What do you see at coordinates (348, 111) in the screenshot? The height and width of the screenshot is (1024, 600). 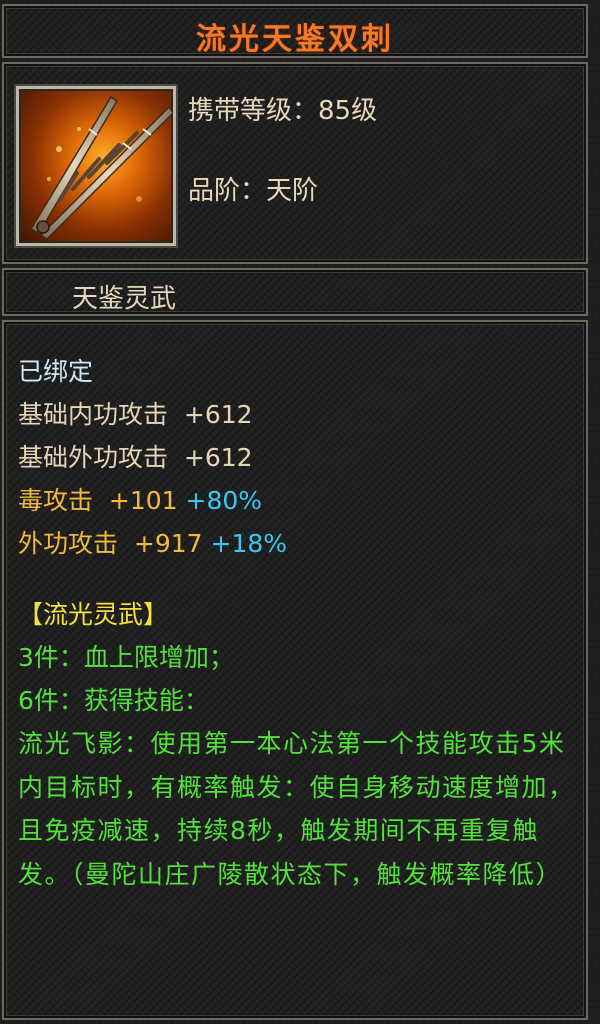 I see `level-value: 85级` at bounding box center [348, 111].